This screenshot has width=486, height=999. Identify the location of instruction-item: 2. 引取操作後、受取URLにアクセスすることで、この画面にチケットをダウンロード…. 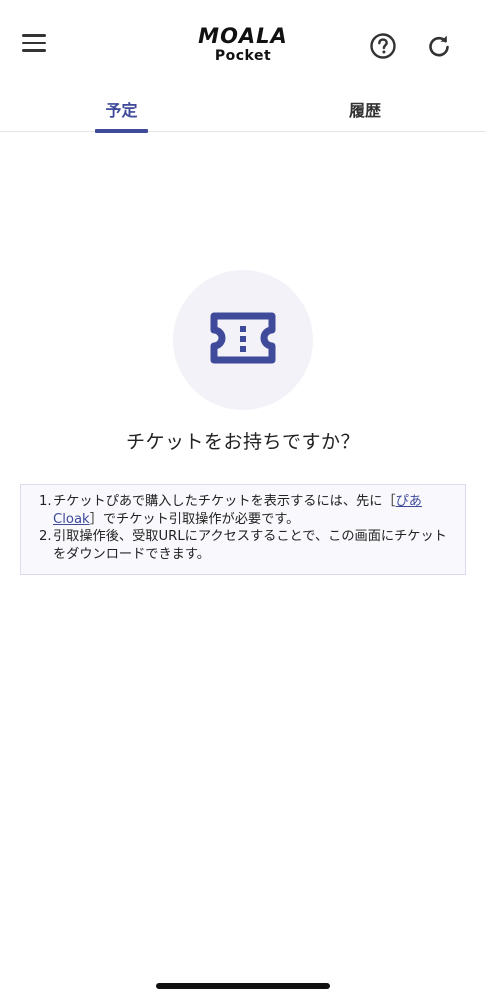
(243, 545).